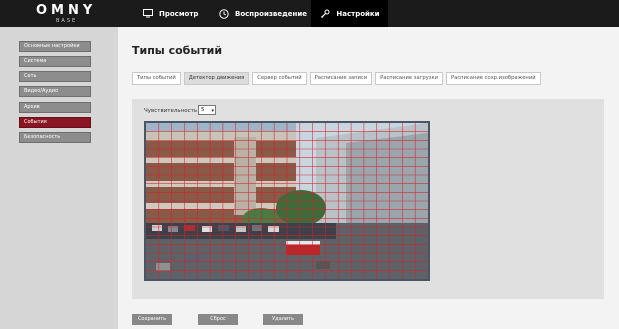 Image resolution: width=619 pixels, height=329 pixels. What do you see at coordinates (55, 61) in the screenshot?
I see `sidebar-item-system: Система` at bounding box center [55, 61].